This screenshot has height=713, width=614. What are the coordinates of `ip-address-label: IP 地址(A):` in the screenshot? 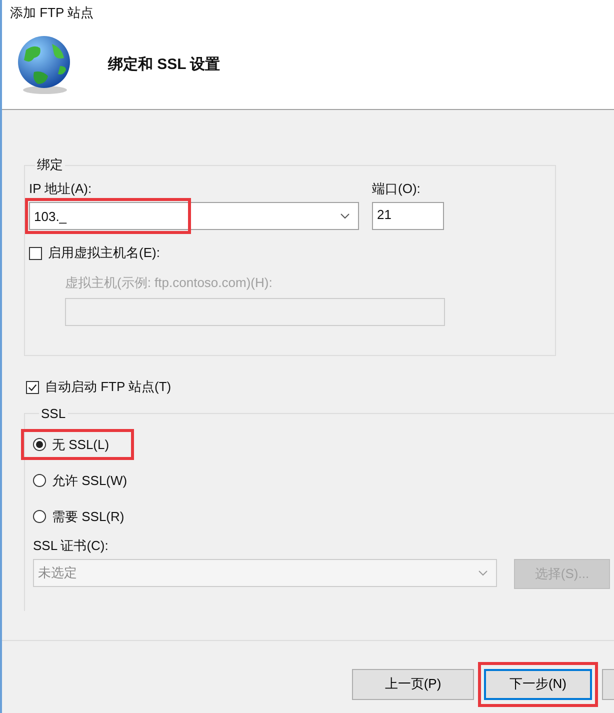 It's located at (61, 189).